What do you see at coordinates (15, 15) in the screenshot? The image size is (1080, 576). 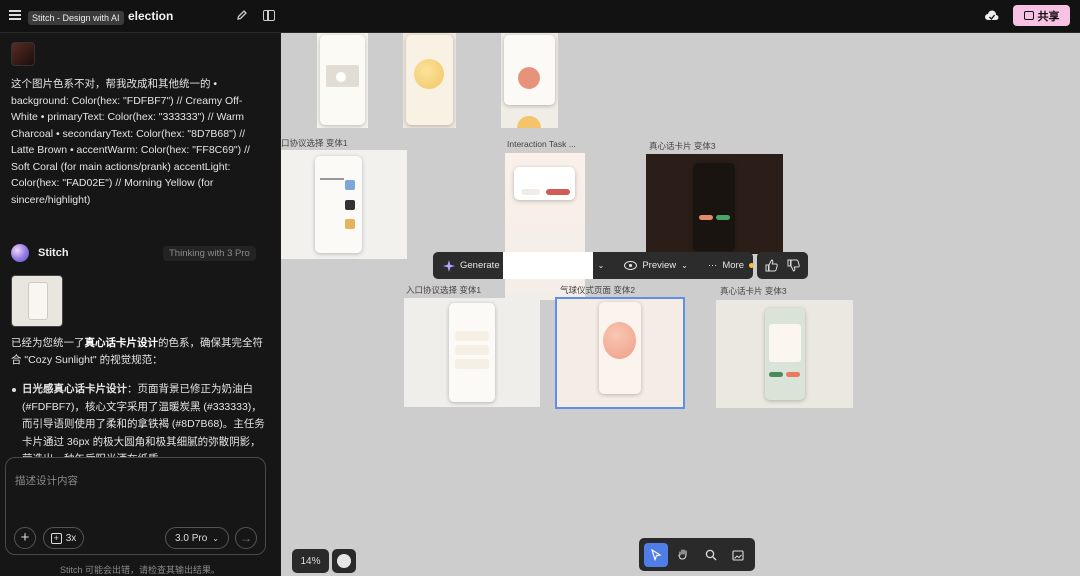 I see `menu-icon` at bounding box center [15, 15].